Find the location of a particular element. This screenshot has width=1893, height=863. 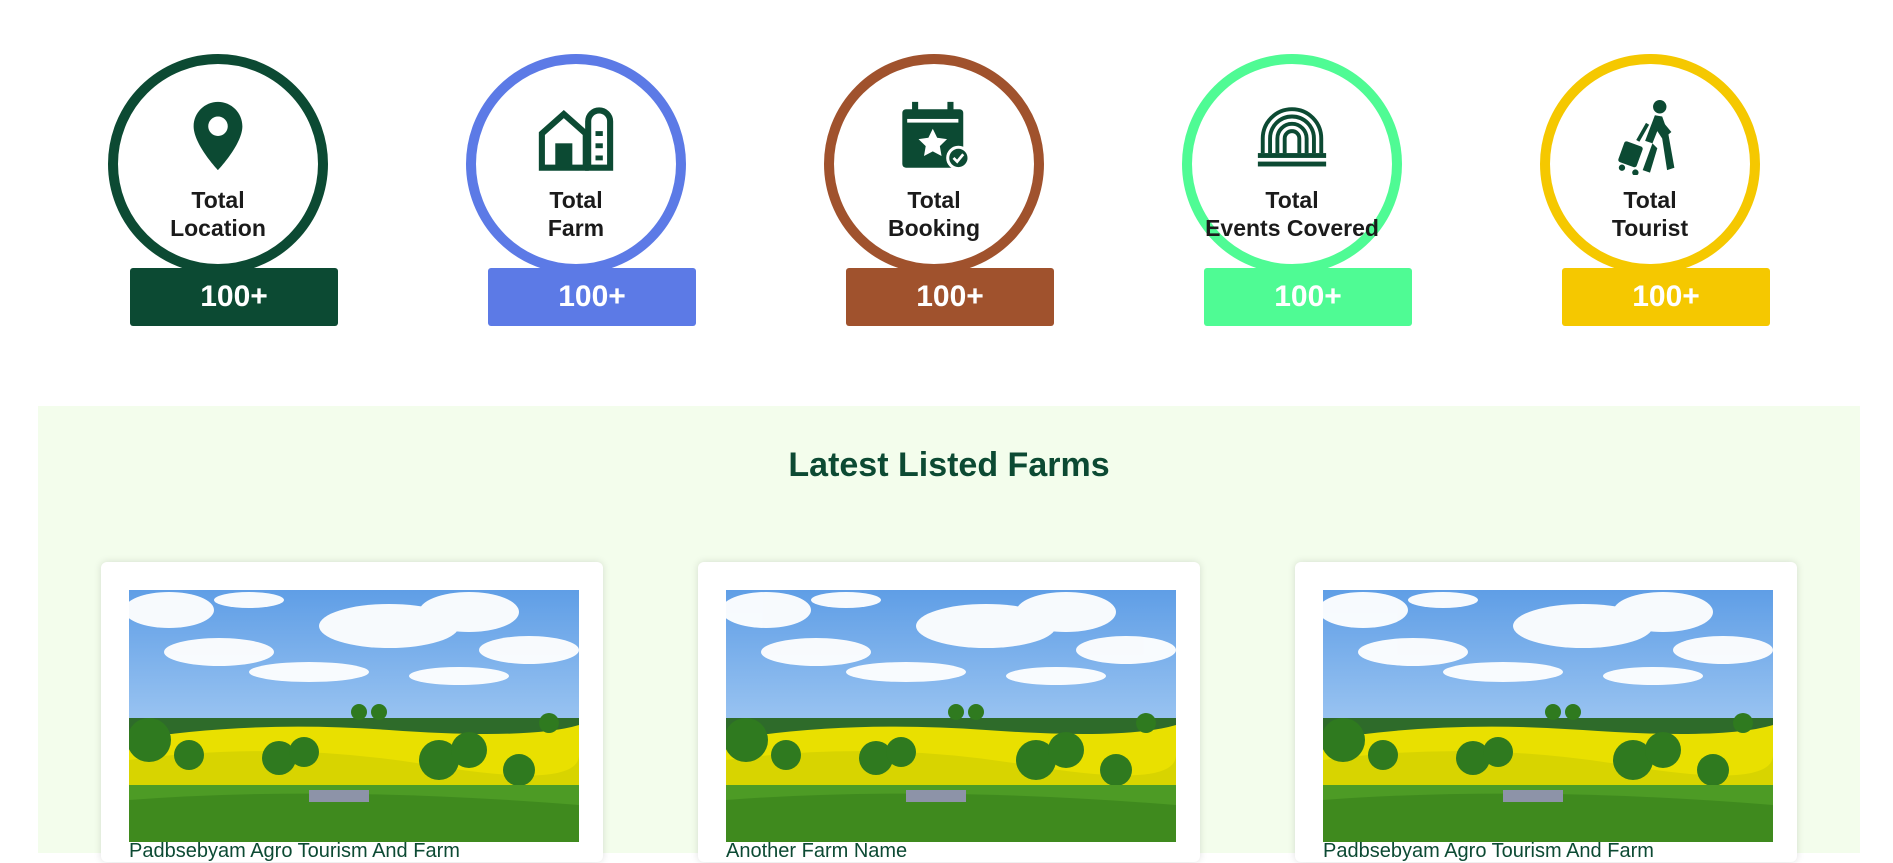

calendar-star-icon is located at coordinates (934, 136).